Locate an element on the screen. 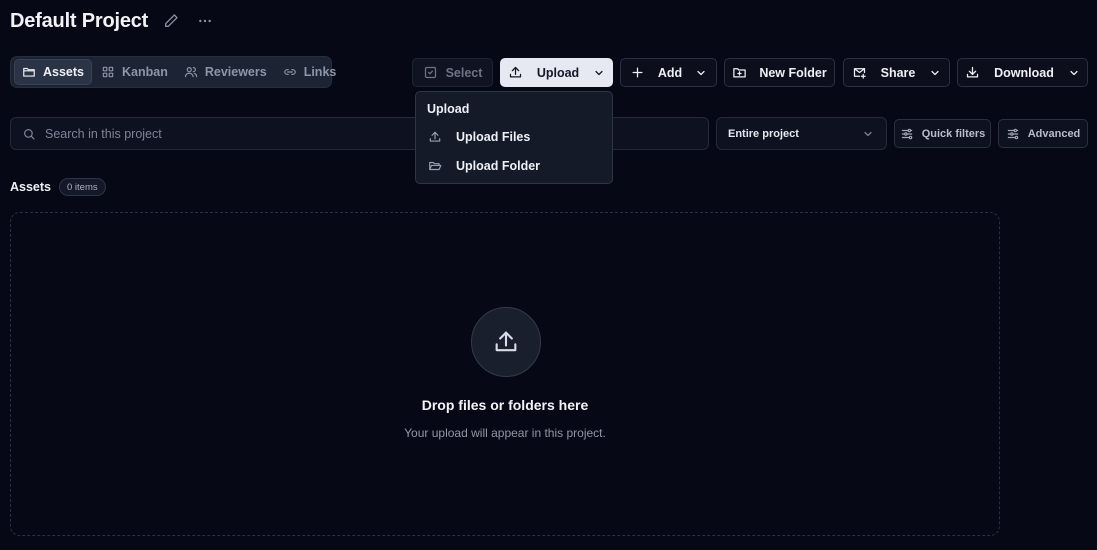  new-folder-button-label: New Folder is located at coordinates (793, 72).